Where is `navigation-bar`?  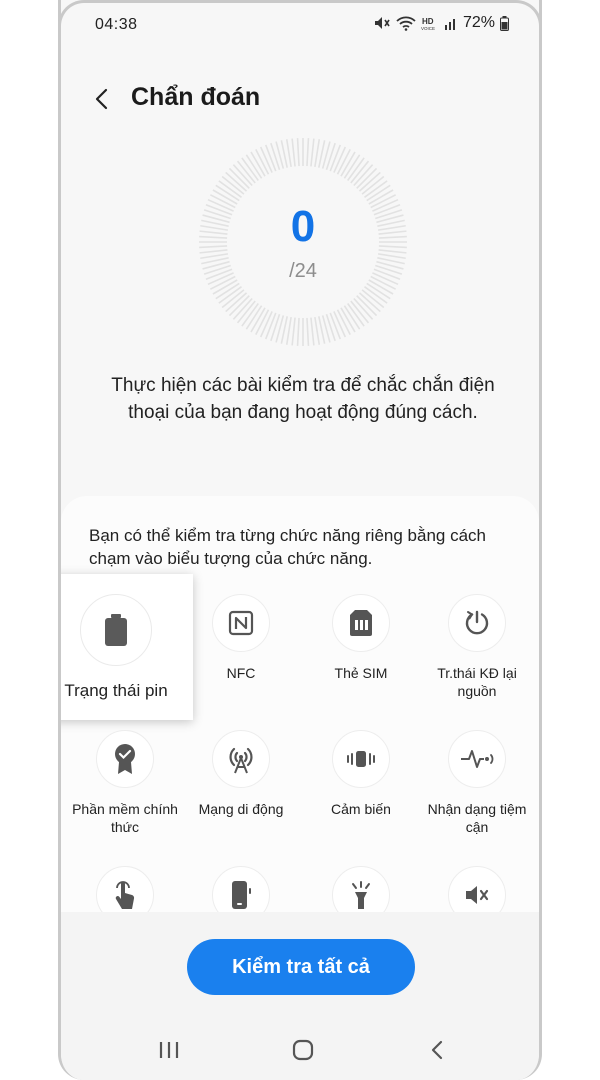
navigation-bar is located at coordinates (300, 1050).